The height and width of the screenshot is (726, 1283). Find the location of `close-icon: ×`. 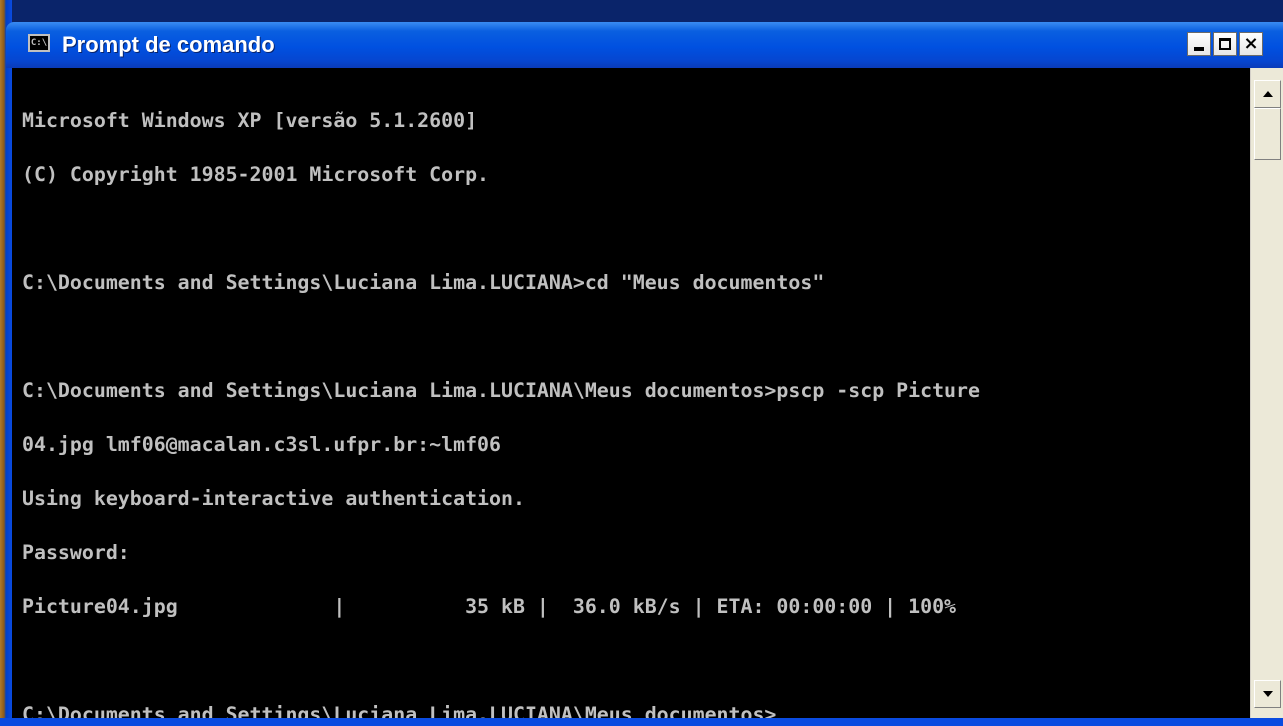

close-icon: × is located at coordinates (1251, 43).